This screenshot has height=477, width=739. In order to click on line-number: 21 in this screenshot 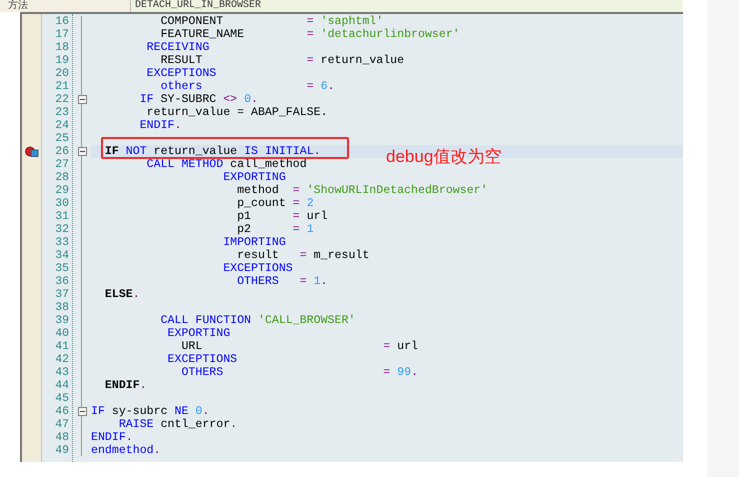, I will do `click(62, 86)`.